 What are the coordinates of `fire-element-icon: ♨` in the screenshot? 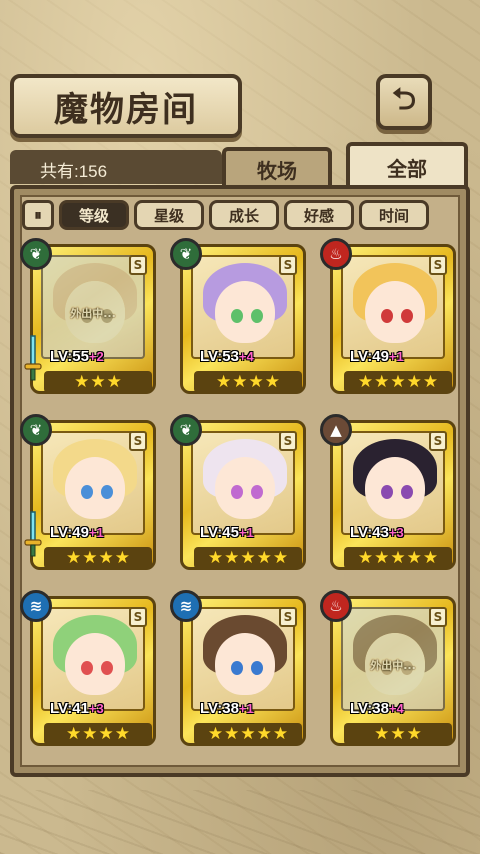 It's located at (336, 606).